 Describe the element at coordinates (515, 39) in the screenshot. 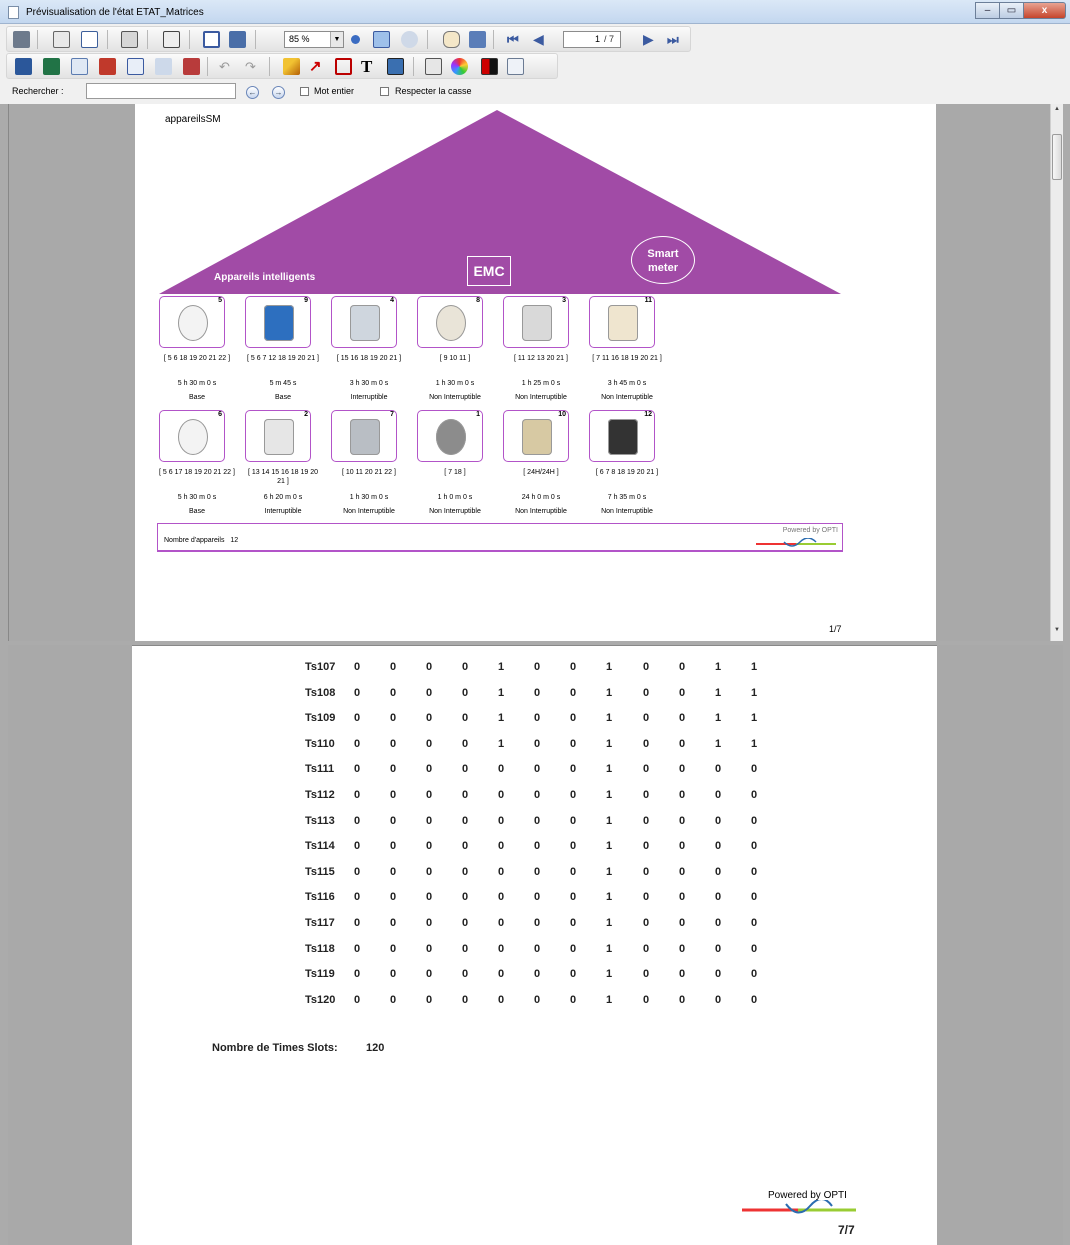

I see `first-page-icon: ⏮` at that location.